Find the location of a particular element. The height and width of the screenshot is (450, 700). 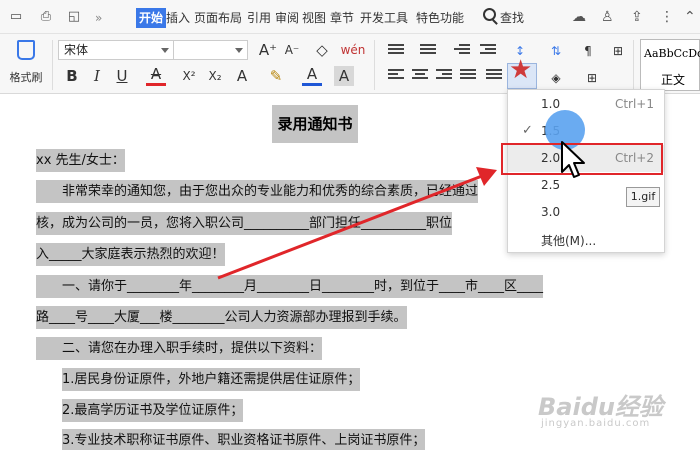

more-quick-access-icon: » is located at coordinates (98, 18).